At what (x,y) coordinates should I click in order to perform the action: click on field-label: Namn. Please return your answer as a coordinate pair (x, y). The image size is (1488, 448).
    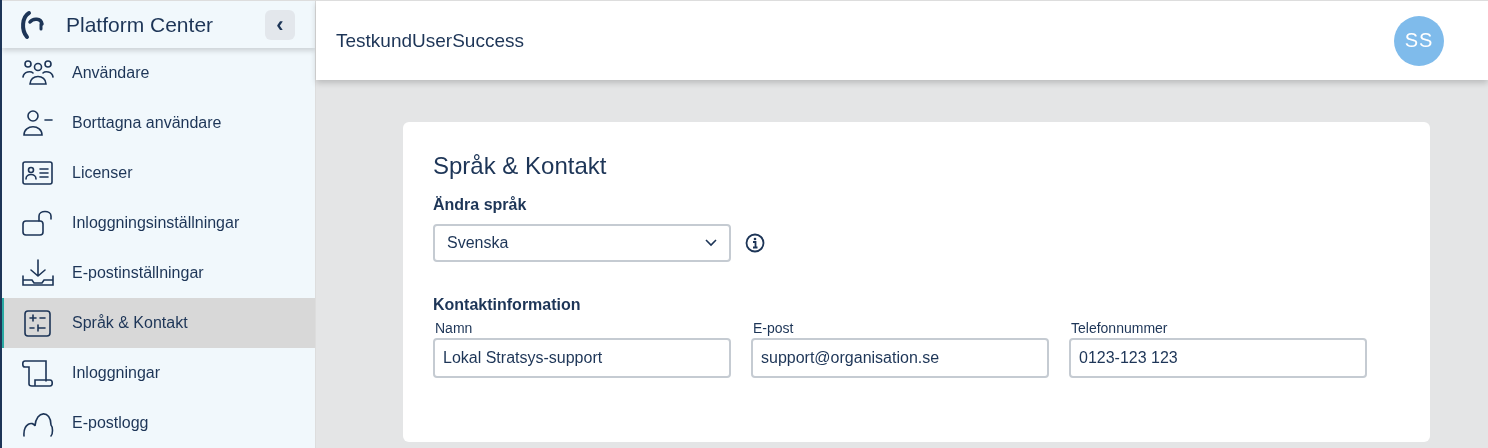
    Looking at the image, I should click on (454, 328).